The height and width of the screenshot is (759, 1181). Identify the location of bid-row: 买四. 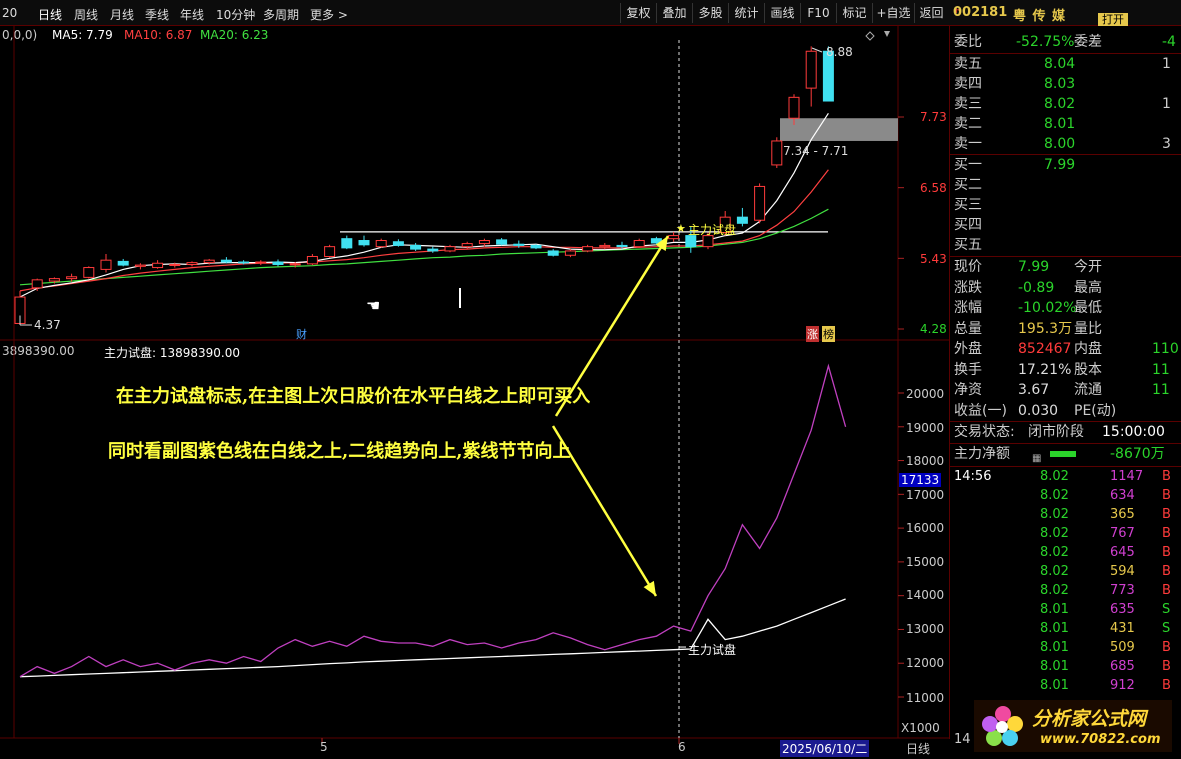
(1065, 225).